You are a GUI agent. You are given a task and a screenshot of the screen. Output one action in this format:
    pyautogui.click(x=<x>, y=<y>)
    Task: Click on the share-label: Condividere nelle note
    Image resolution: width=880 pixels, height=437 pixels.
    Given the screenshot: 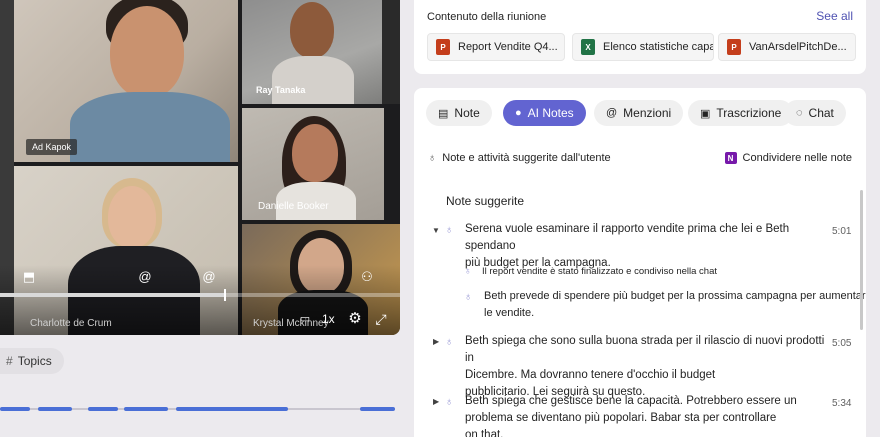 What is the action you would take?
    pyautogui.click(x=797, y=158)
    